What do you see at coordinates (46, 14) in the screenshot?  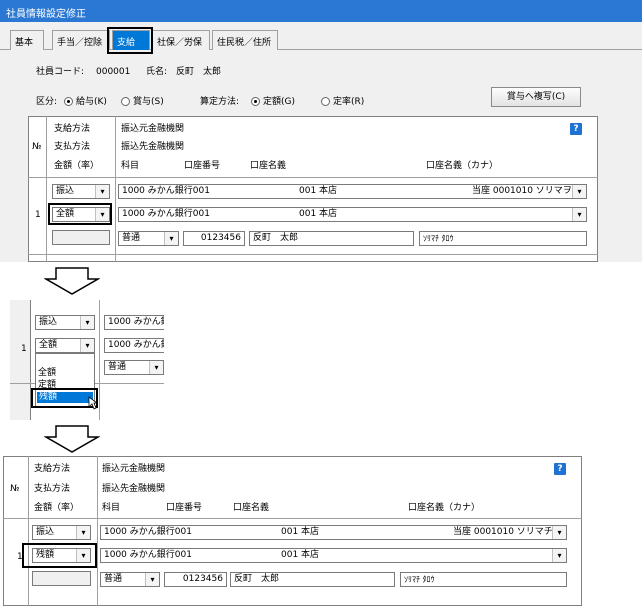 I see `window-title: 社員情報設定修正` at bounding box center [46, 14].